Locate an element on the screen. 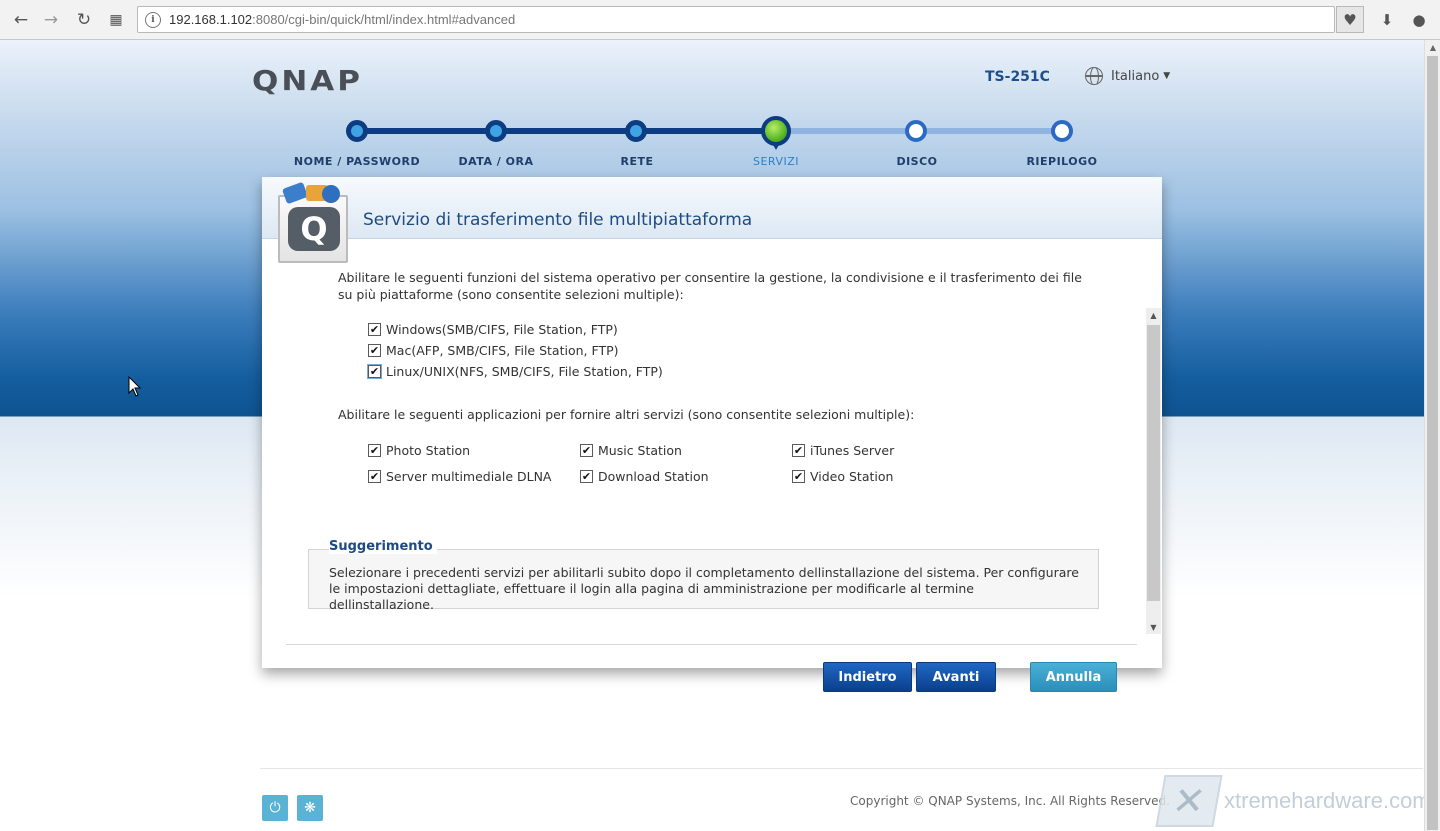 This screenshot has height=831, width=1440. step-label-servizi: SERVIZI is located at coordinates (776, 161).